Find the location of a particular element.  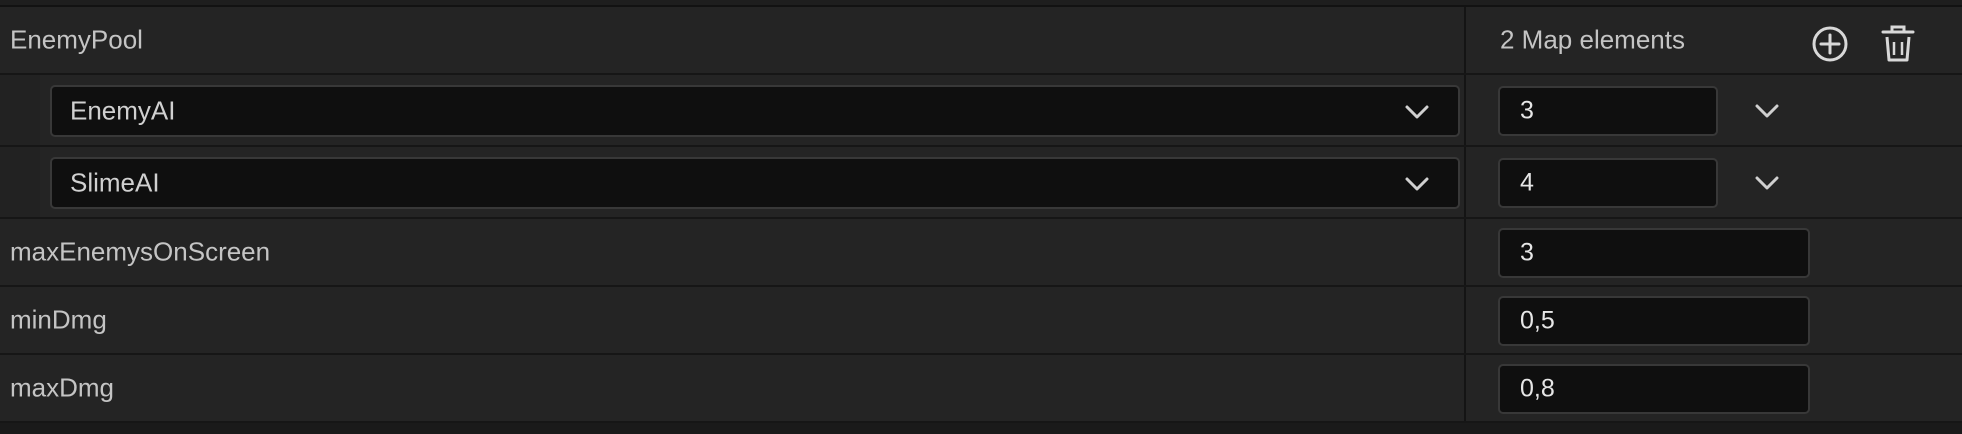

delete-all-button is located at coordinates (1898, 44).